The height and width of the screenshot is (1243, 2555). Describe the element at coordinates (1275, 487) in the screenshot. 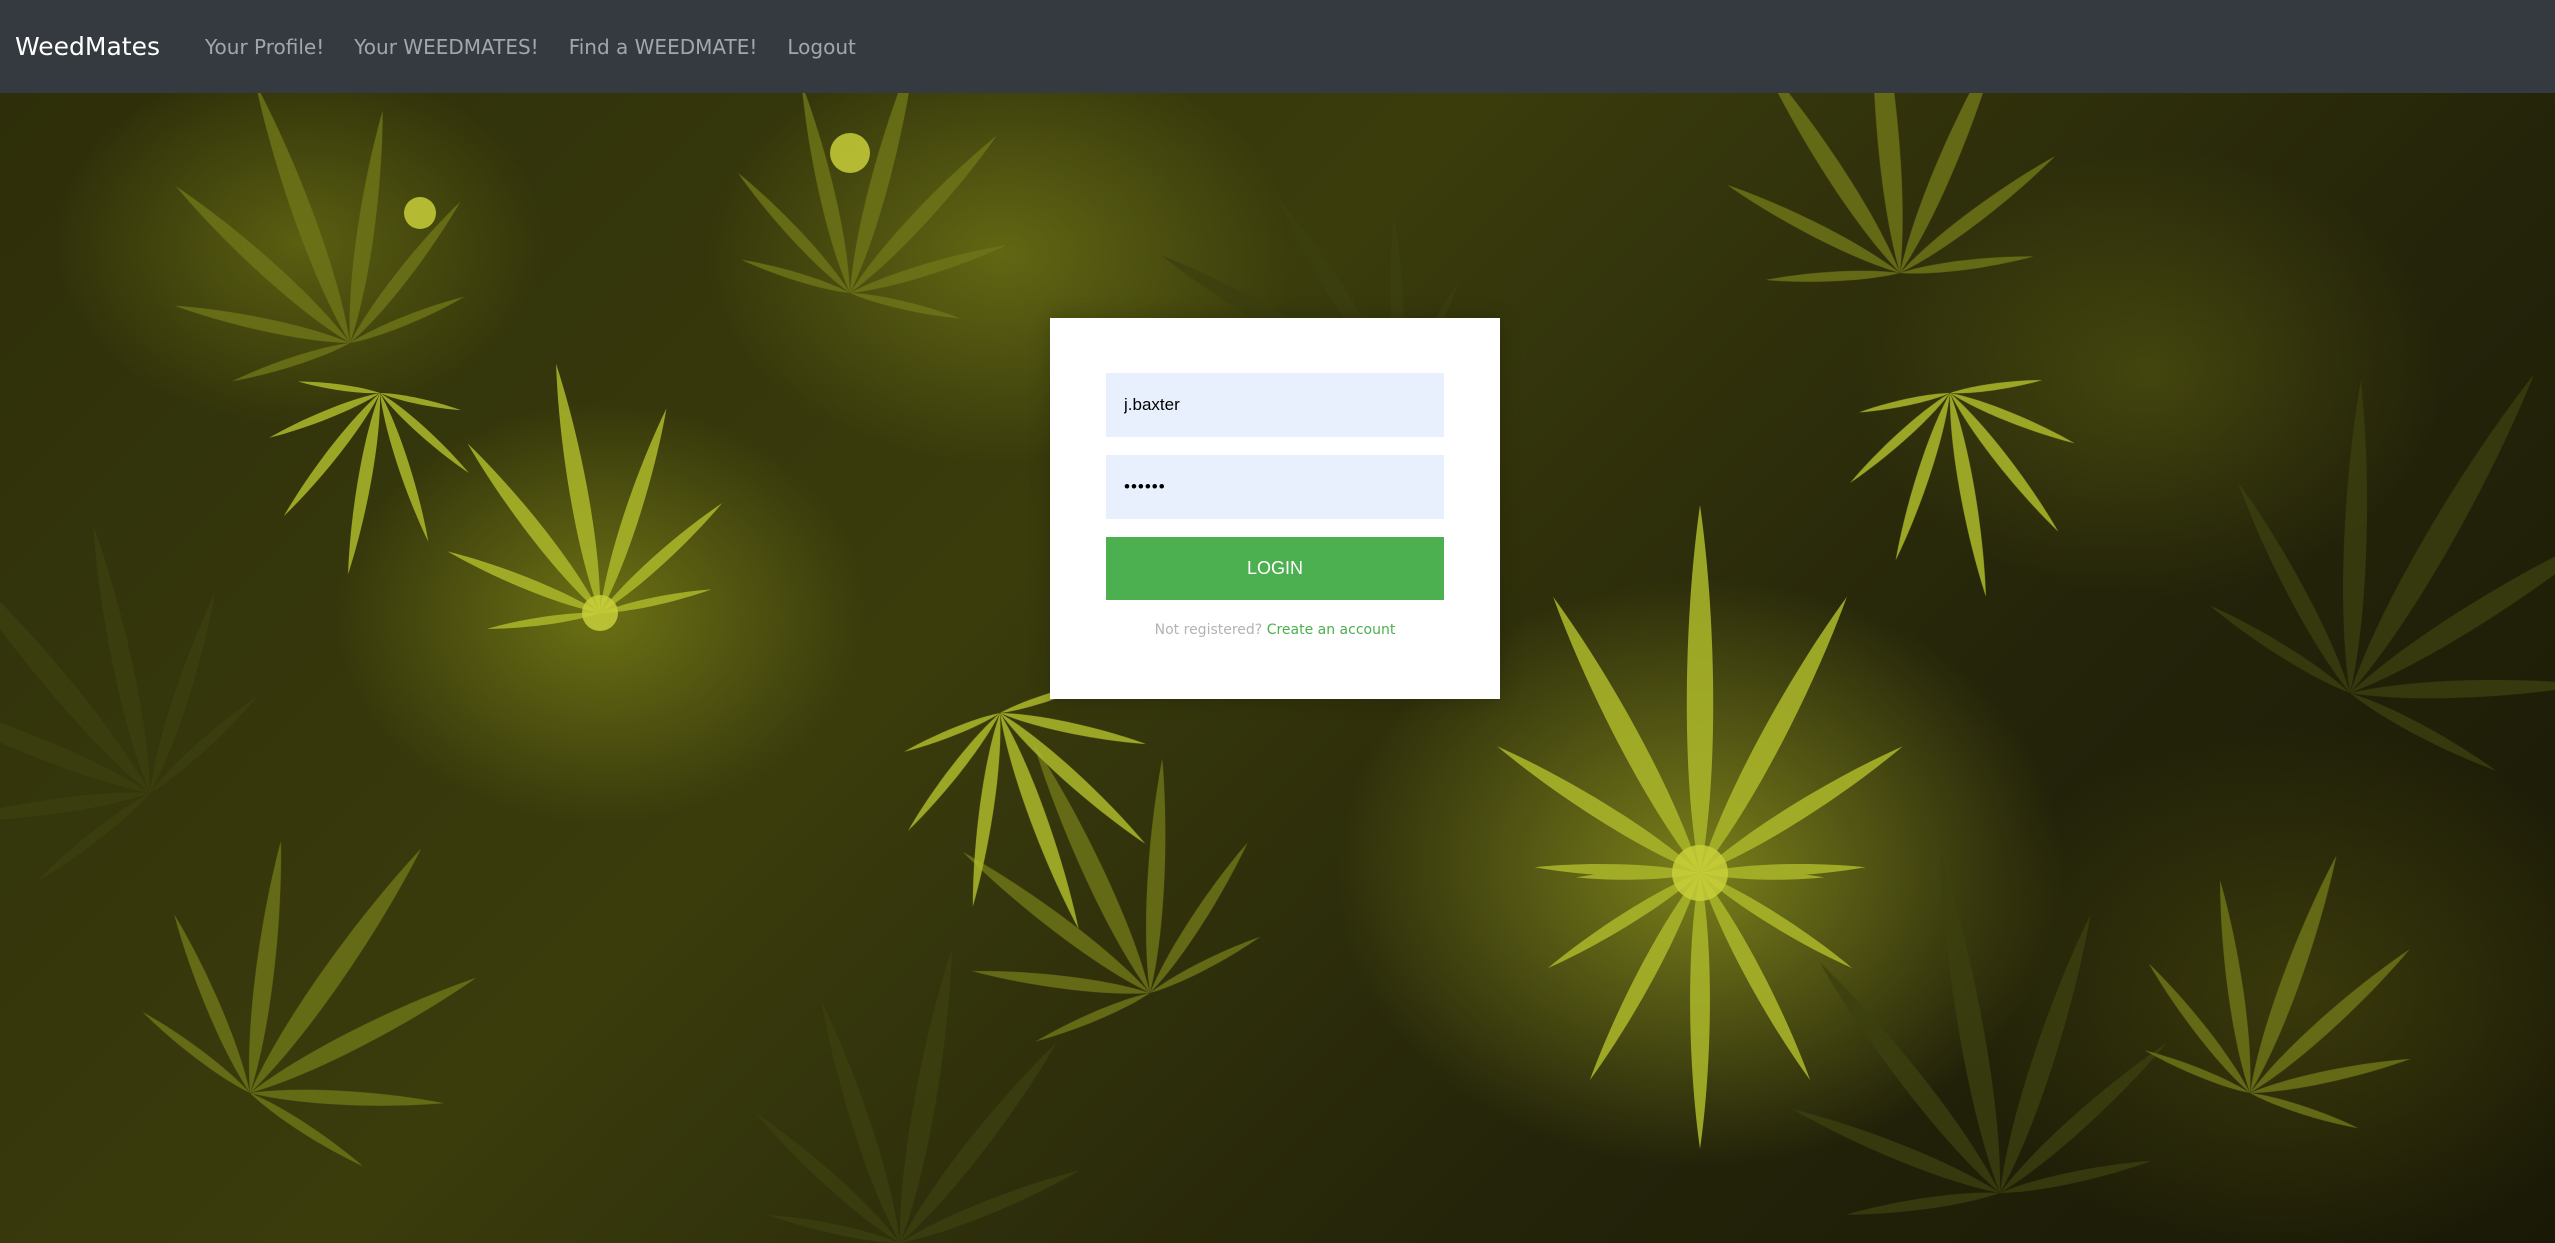

I see `password-input` at that location.